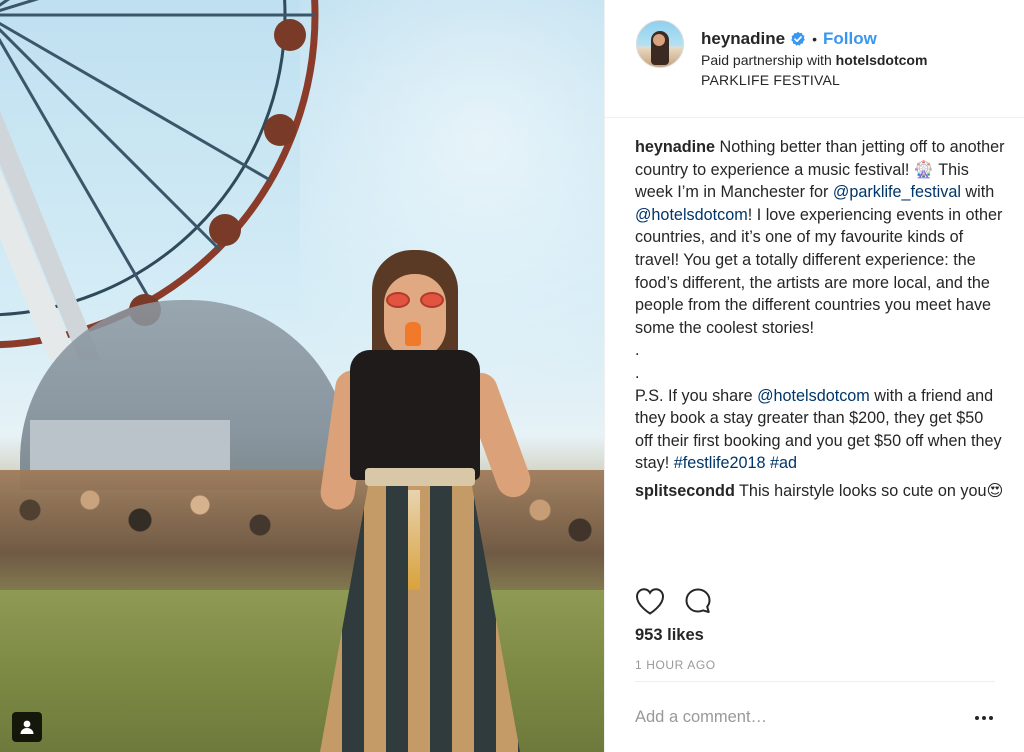  What do you see at coordinates (420, 613) in the screenshot?
I see `striped-skirt` at bounding box center [420, 613].